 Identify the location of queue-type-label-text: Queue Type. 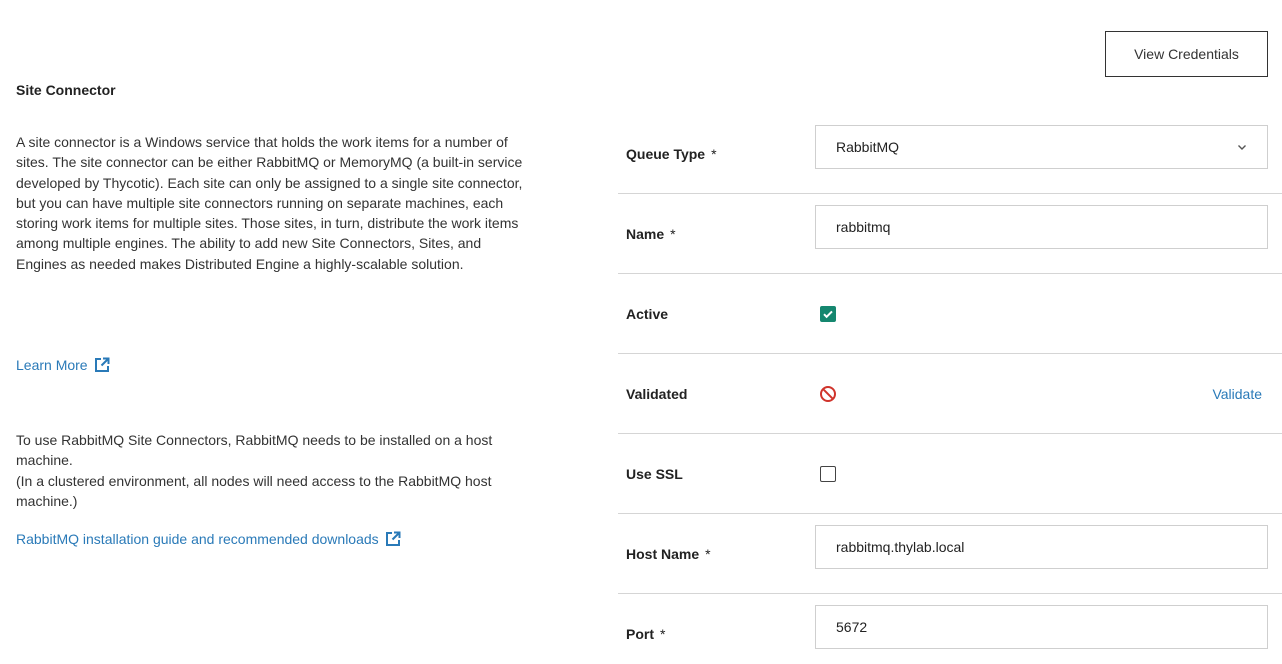
(666, 153).